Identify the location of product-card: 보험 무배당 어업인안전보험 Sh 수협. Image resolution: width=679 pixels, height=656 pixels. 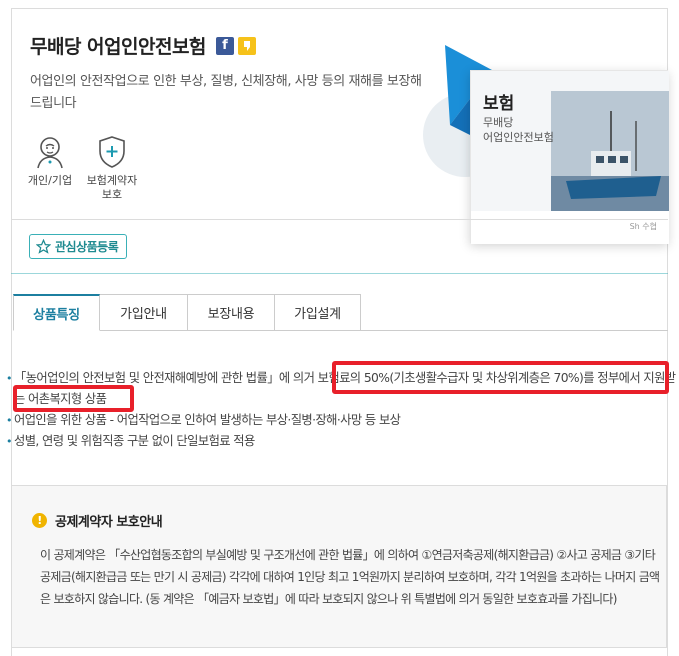
(569, 157).